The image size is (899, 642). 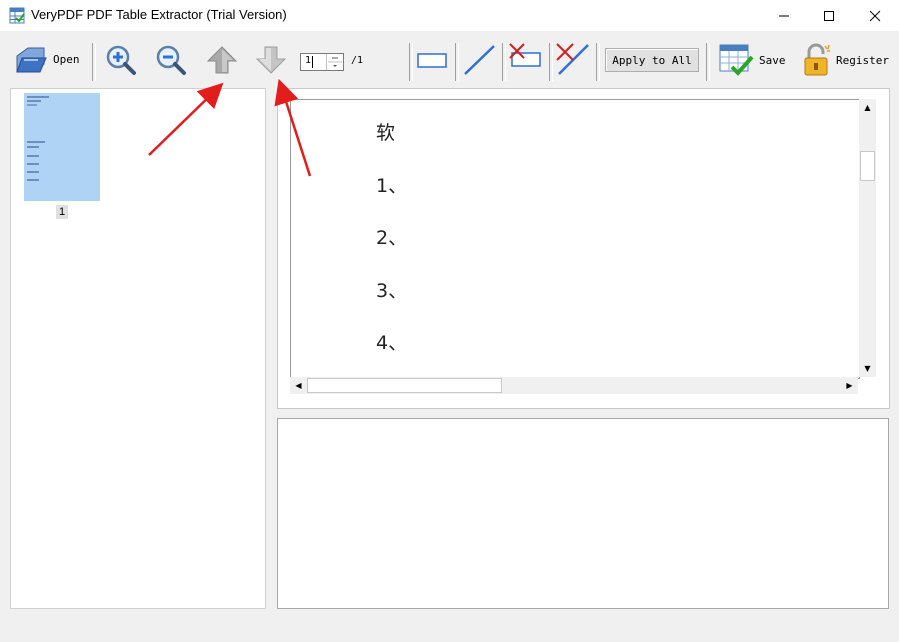 What do you see at coordinates (867, 368) in the screenshot?
I see `scroll-down-arrow: ▼` at bounding box center [867, 368].